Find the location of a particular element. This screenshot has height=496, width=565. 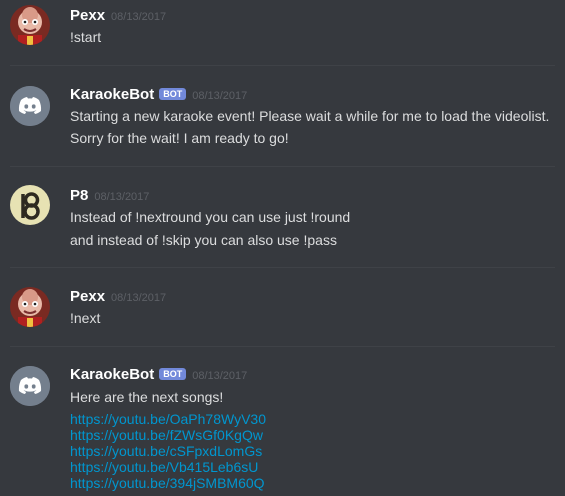

message-text: Here are the next songs! is located at coordinates (147, 397).